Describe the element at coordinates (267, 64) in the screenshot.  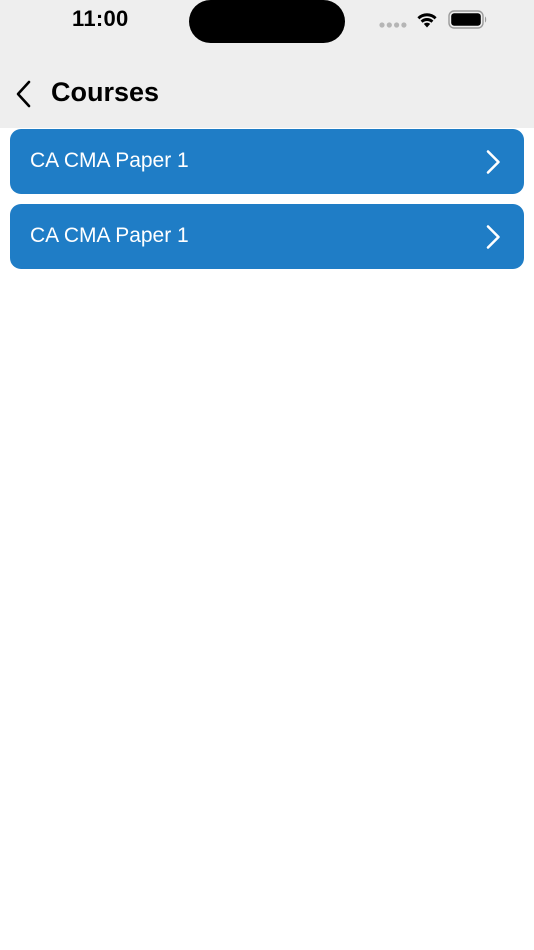
I see `header-area: 11:00 Courses` at that location.